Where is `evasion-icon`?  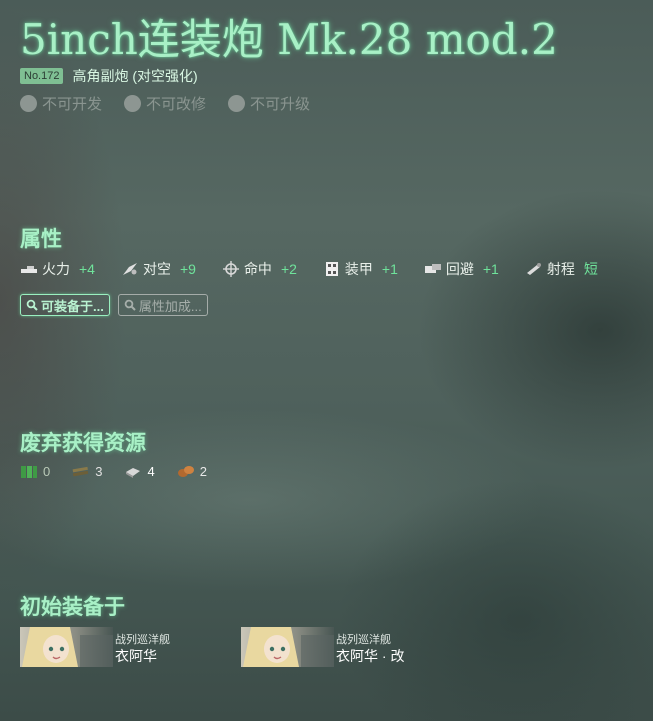
evasion-icon is located at coordinates (432, 268).